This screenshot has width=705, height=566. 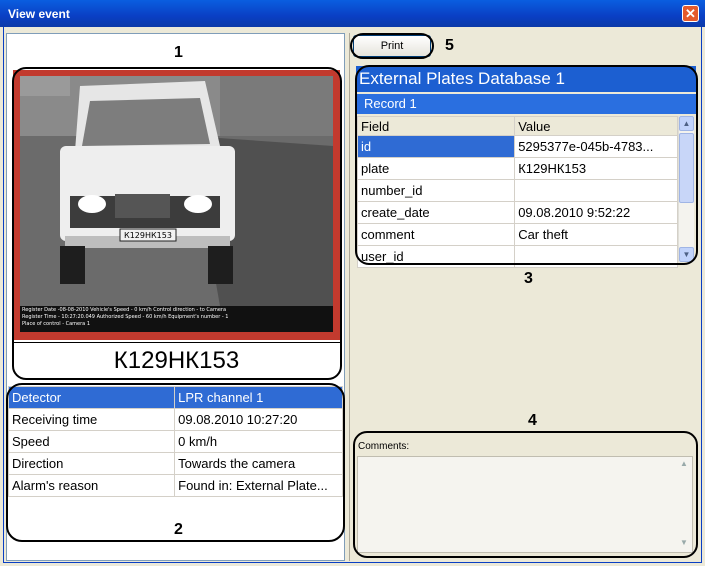 I want to click on print-button: Print, so click(x=392, y=46).